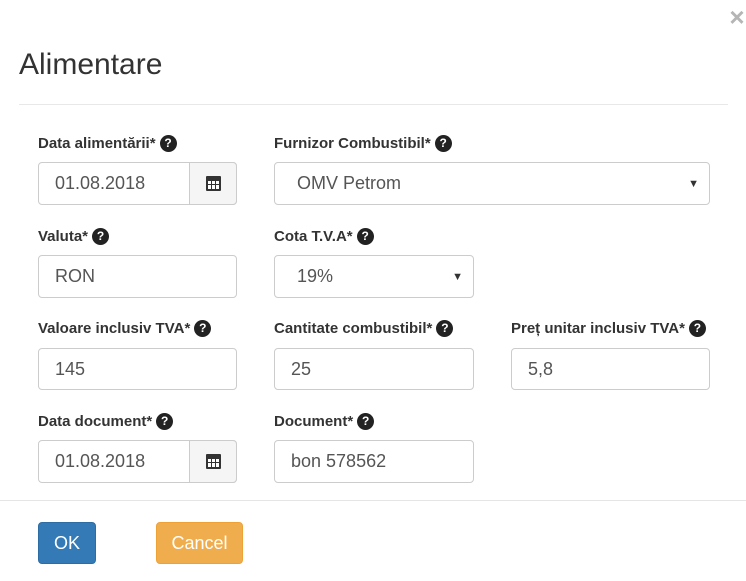 Image resolution: width=746 pixels, height=581 pixels. I want to click on value-incl-vat-label: Valoare inclusiv TVA*?, so click(125, 329).